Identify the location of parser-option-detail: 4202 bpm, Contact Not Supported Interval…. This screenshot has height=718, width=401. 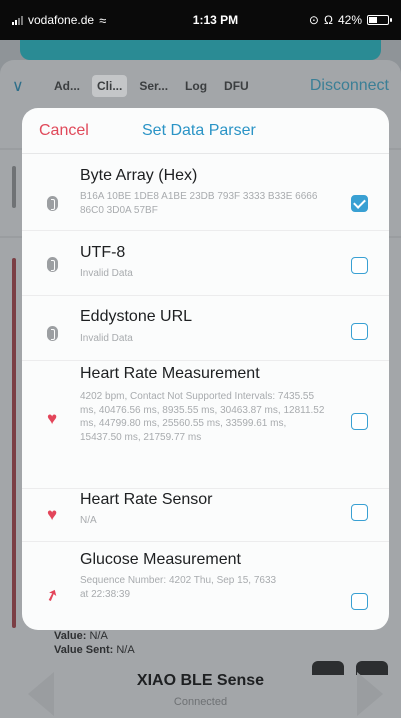
(202, 417).